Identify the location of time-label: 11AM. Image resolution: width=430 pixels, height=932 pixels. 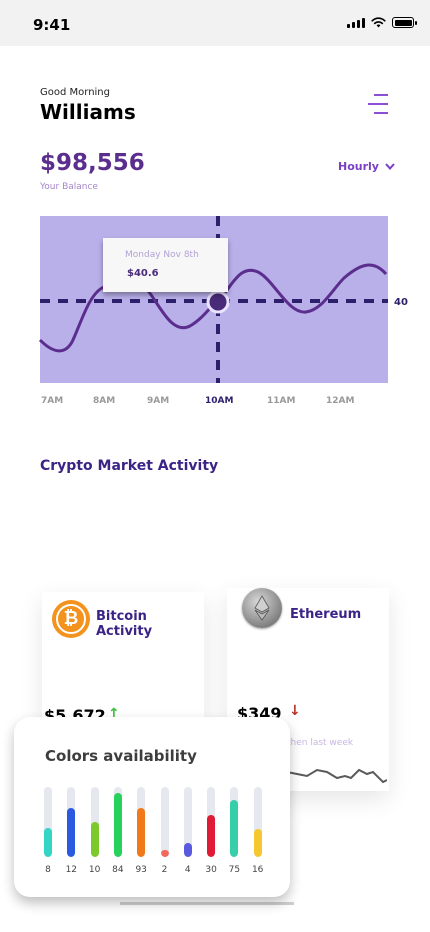
(281, 401).